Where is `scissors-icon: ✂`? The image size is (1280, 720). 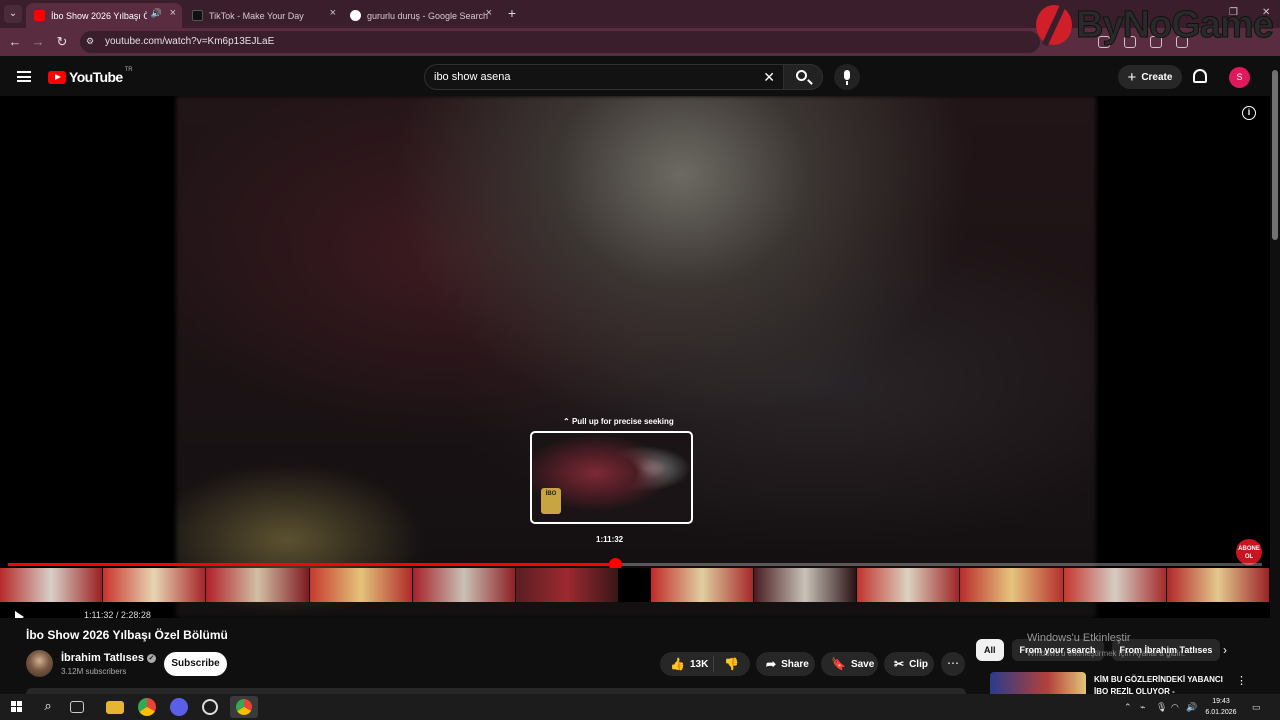 scissors-icon: ✂ is located at coordinates (899, 664).